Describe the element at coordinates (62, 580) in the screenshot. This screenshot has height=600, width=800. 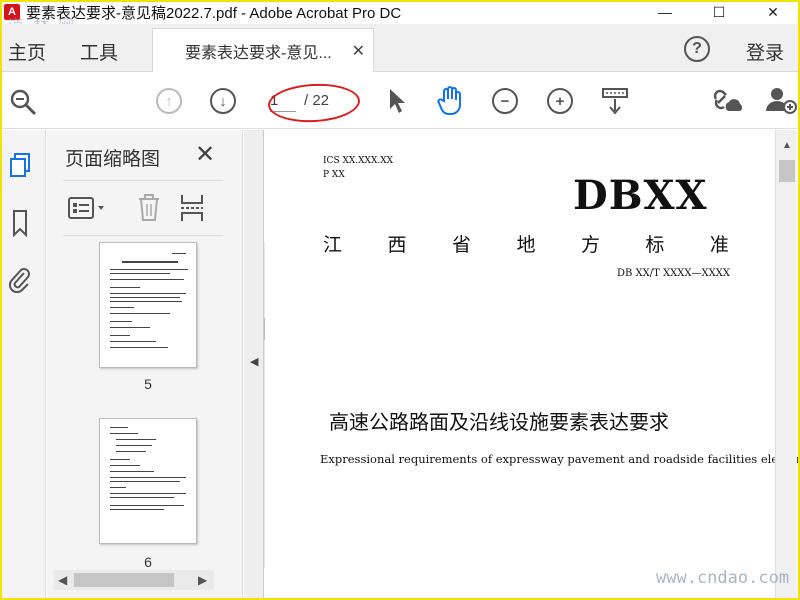
I see `scroll-left-arrow-icon: ◀` at that location.